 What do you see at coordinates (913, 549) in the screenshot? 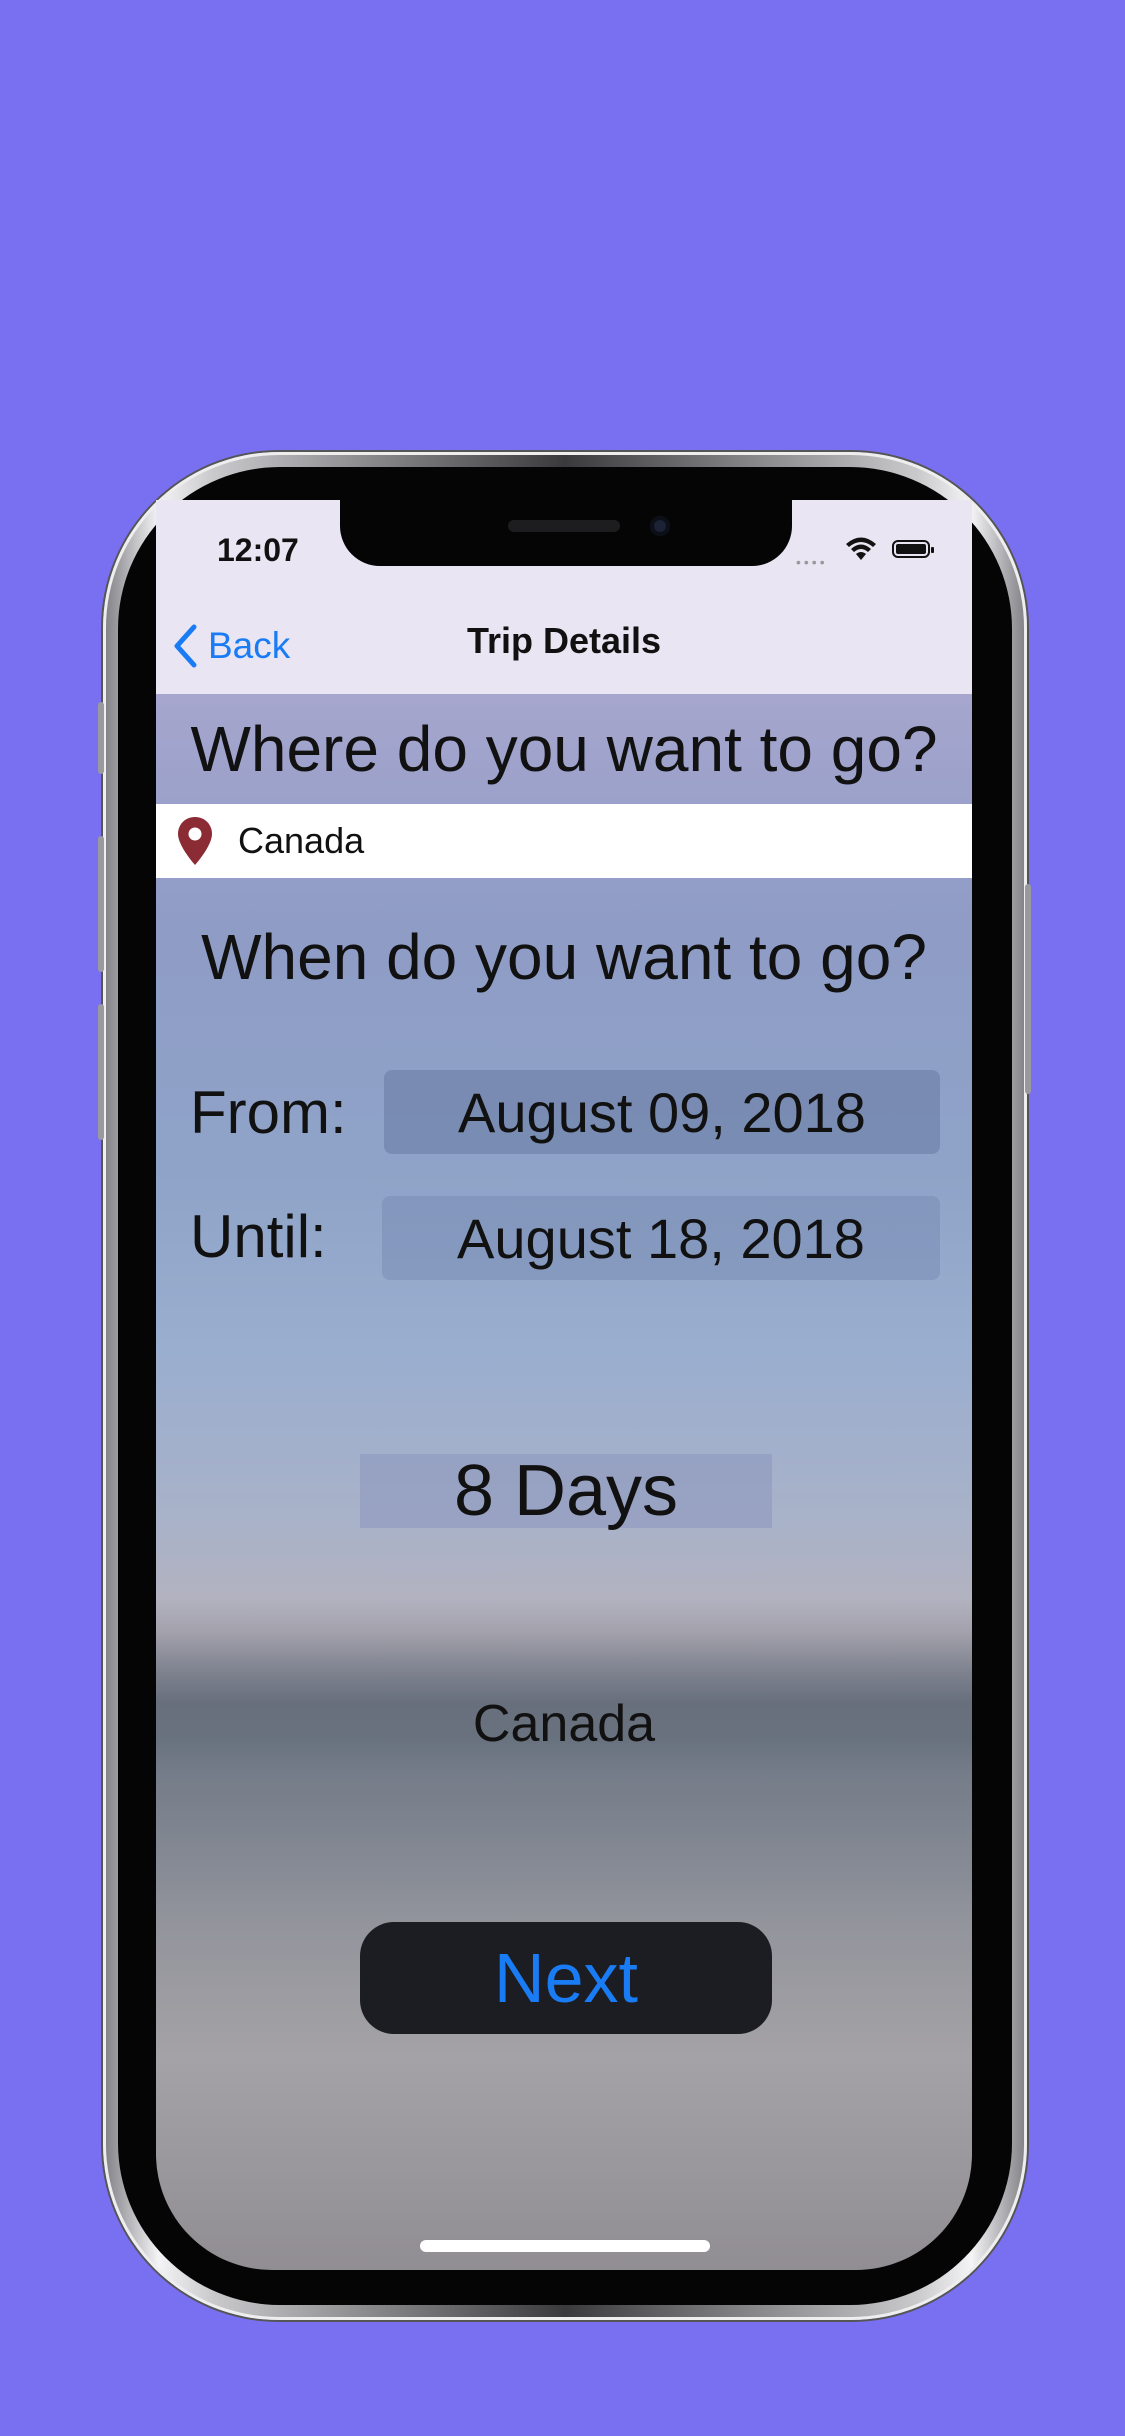
I see `battery-icon` at bounding box center [913, 549].